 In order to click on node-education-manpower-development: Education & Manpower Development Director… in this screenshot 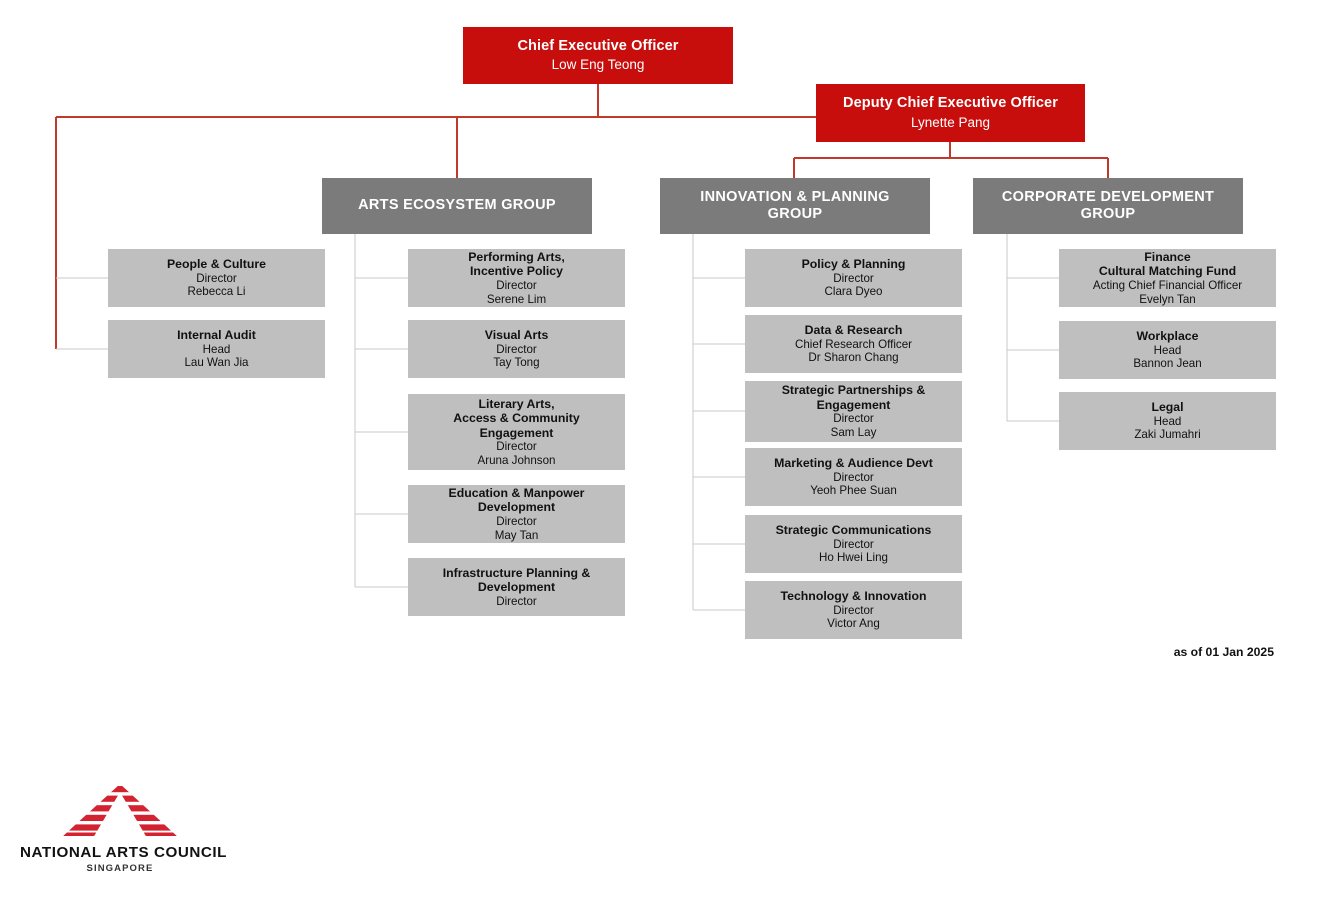, I will do `click(516, 514)`.